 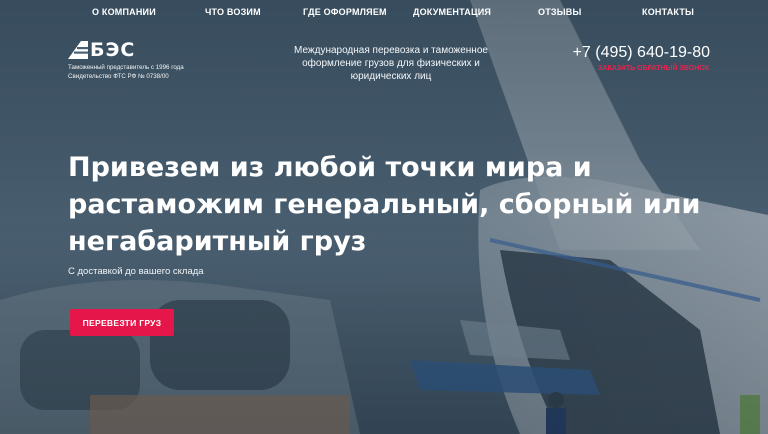 I want to click on logo-caption-line-1: Таможенный представитель с 1996 года, so click(x=126, y=67).